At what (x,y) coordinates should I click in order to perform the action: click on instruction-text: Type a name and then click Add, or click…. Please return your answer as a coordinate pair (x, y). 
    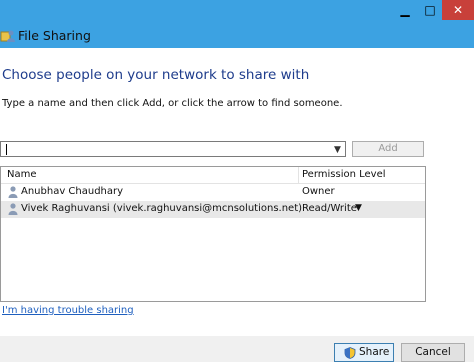
    Looking at the image, I should click on (172, 103).